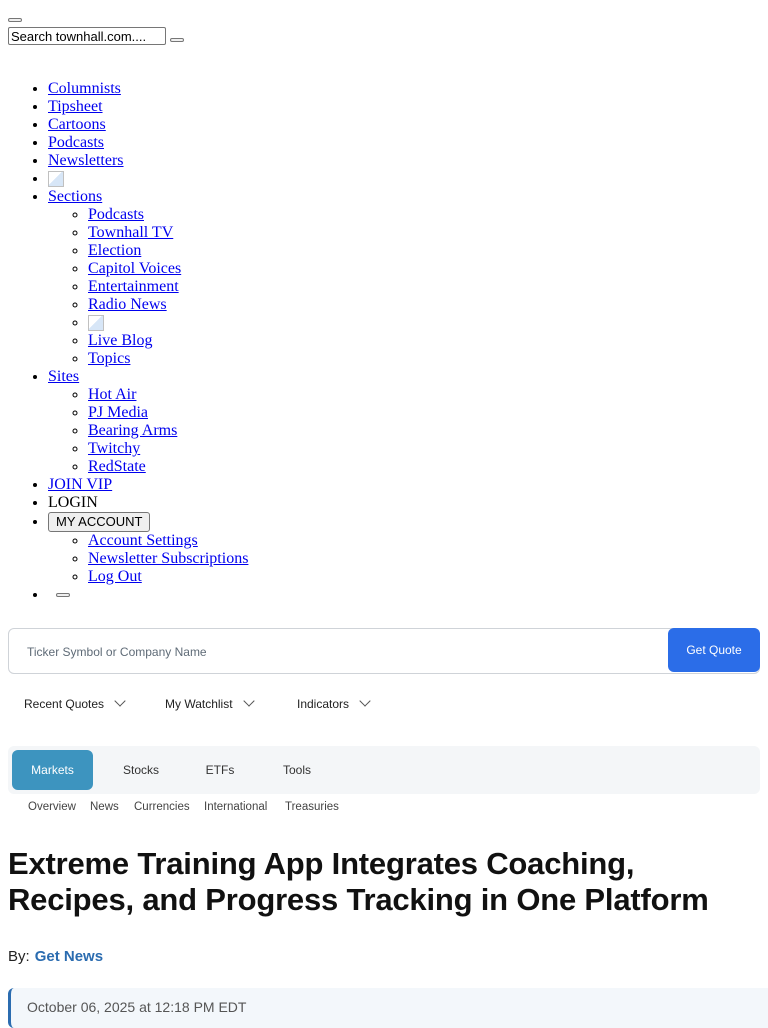 The height and width of the screenshot is (1028, 768). I want to click on extra-toggle-button, so click(63, 595).